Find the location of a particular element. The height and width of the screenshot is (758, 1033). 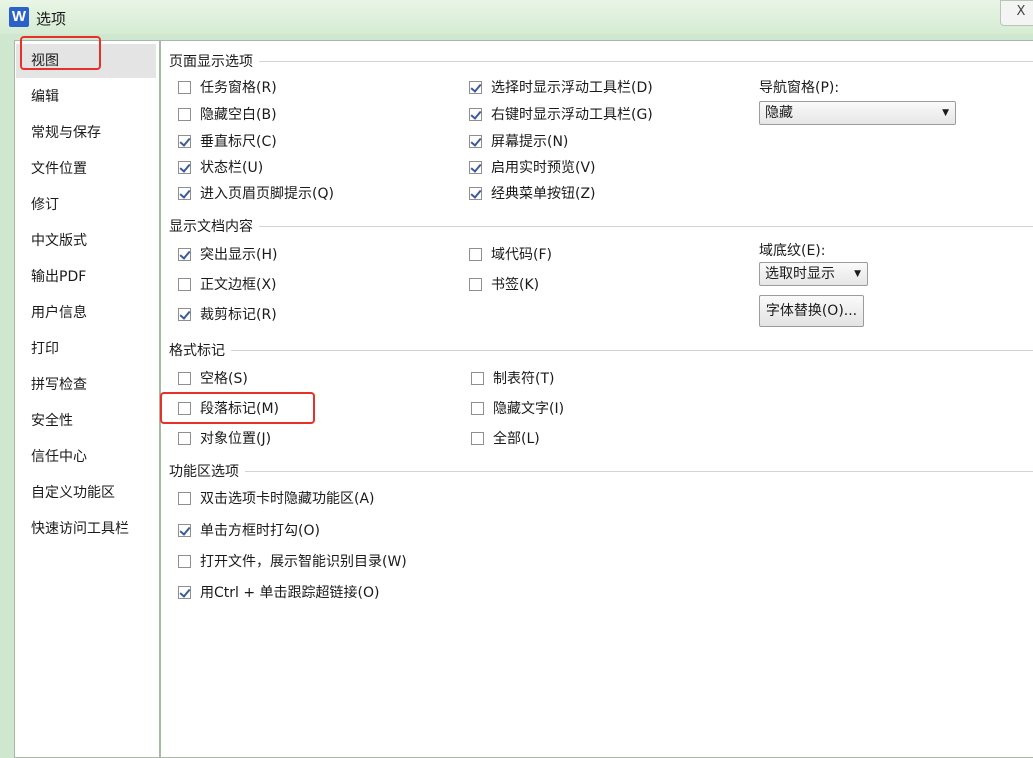

section-title-page-display: 页面显示选项 is located at coordinates (214, 61).